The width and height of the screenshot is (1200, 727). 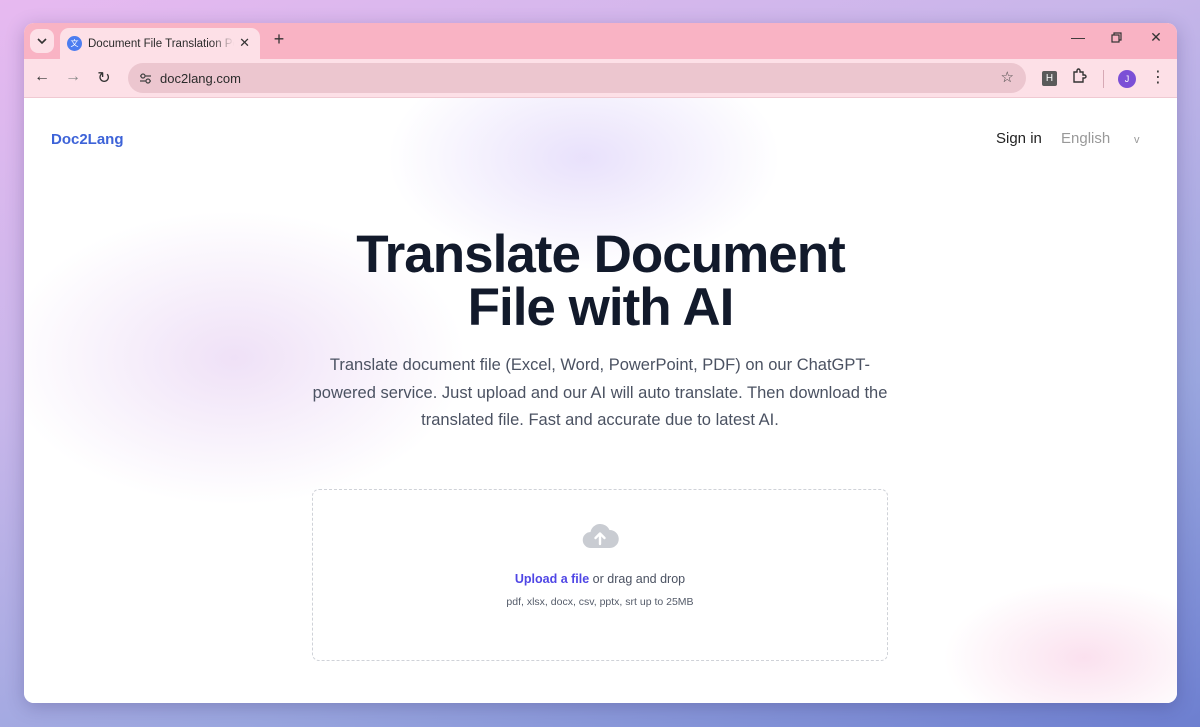 I want to click on upload-file-link: Upload a file, so click(x=552, y=579).